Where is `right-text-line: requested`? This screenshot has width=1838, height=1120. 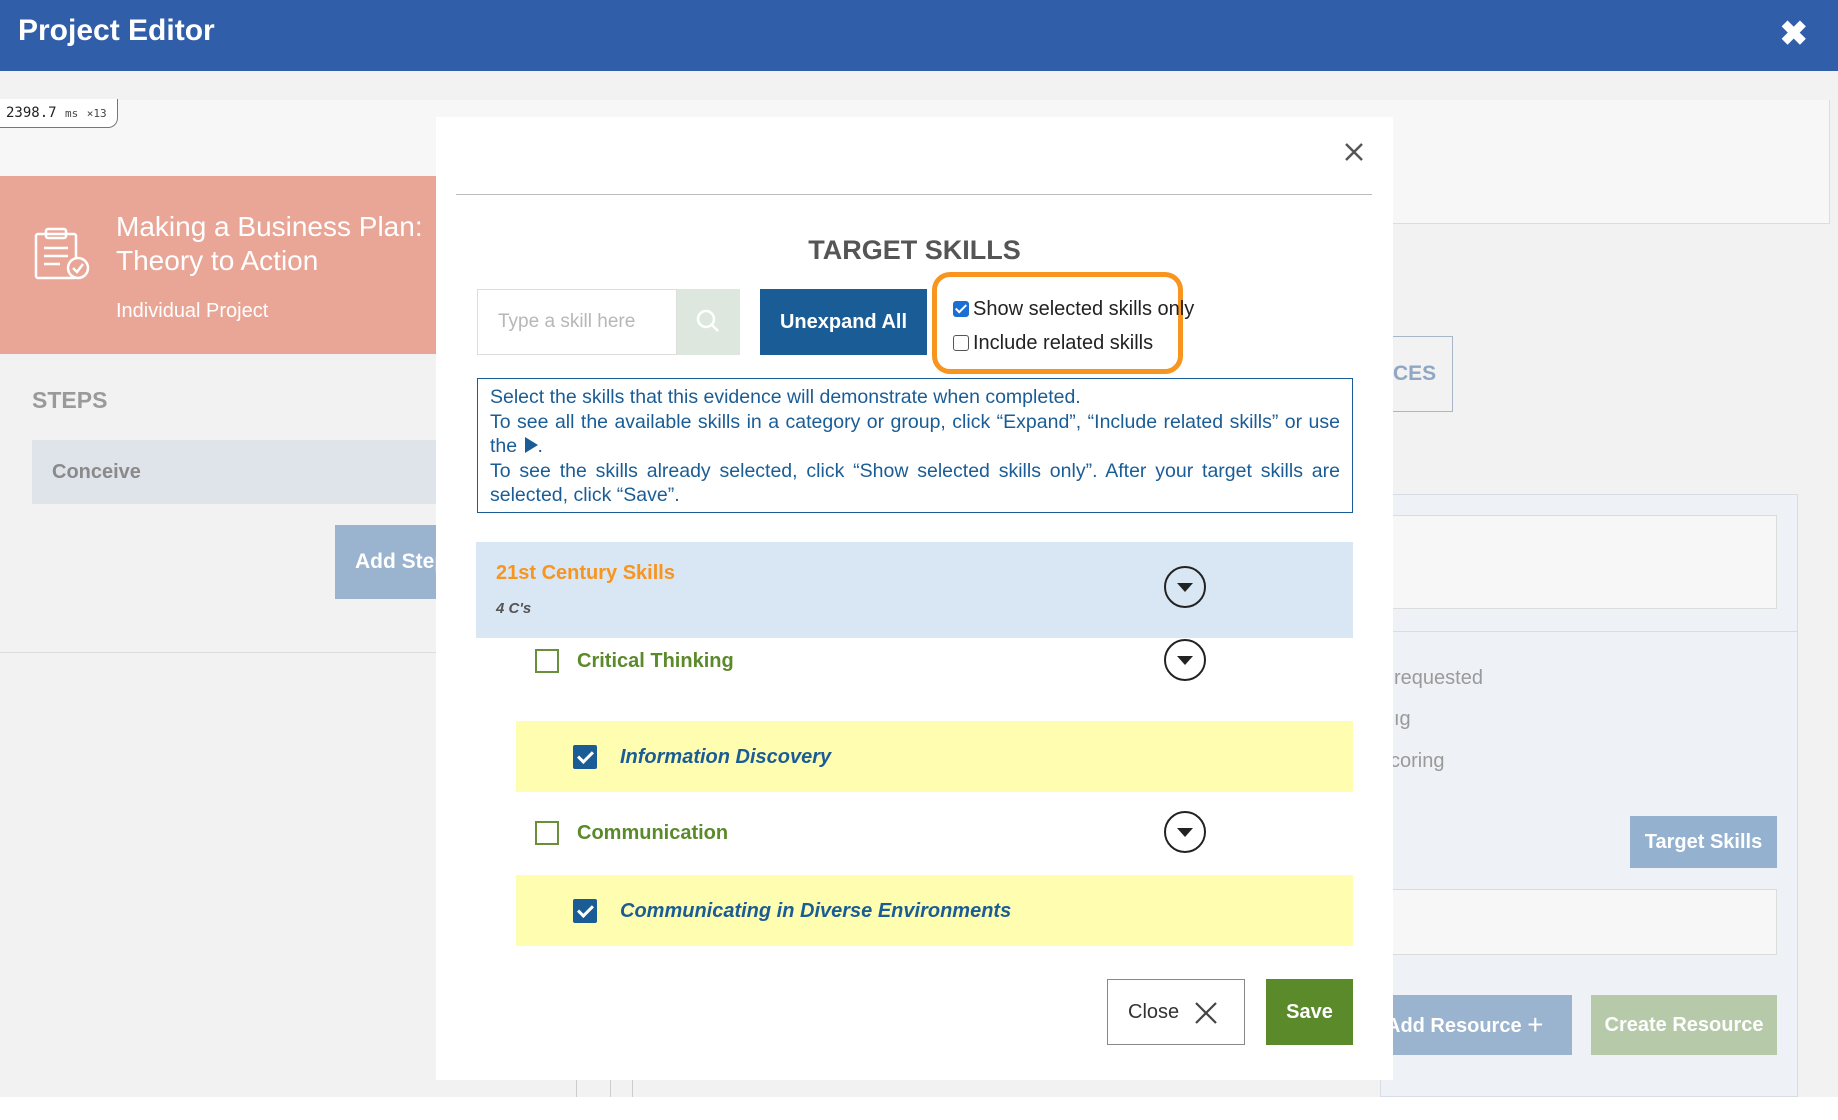
right-text-line: requested is located at coordinates (1438, 678).